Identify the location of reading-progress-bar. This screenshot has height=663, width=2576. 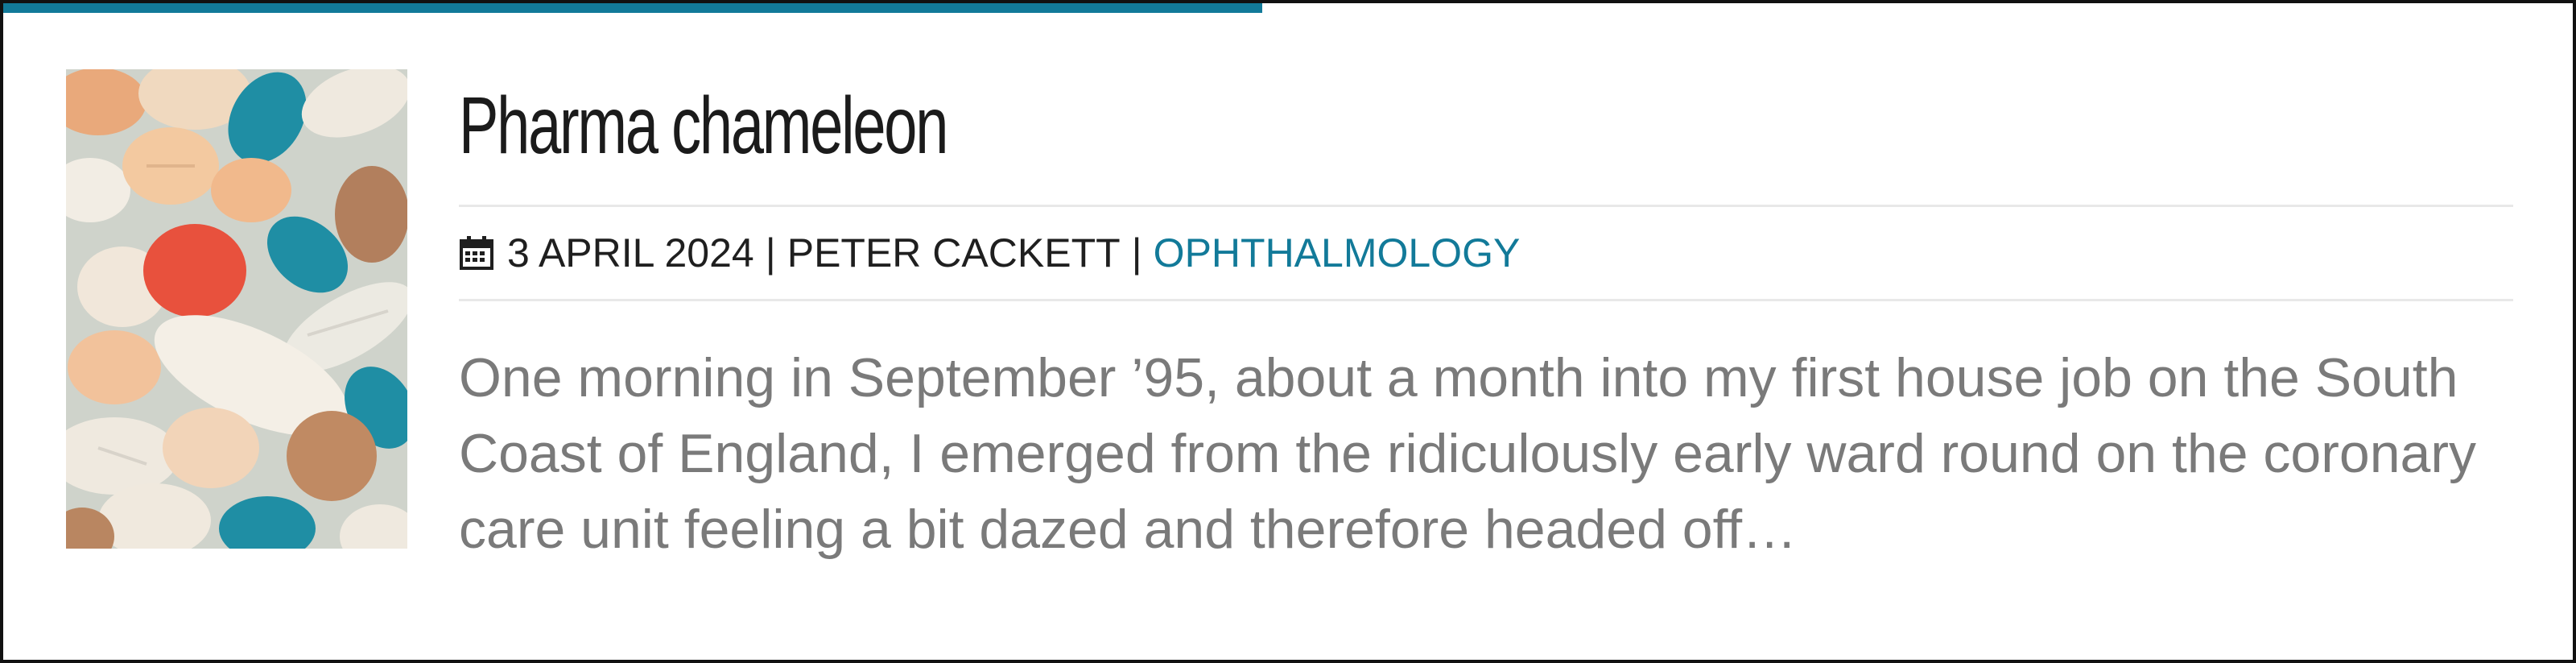
(1288, 8).